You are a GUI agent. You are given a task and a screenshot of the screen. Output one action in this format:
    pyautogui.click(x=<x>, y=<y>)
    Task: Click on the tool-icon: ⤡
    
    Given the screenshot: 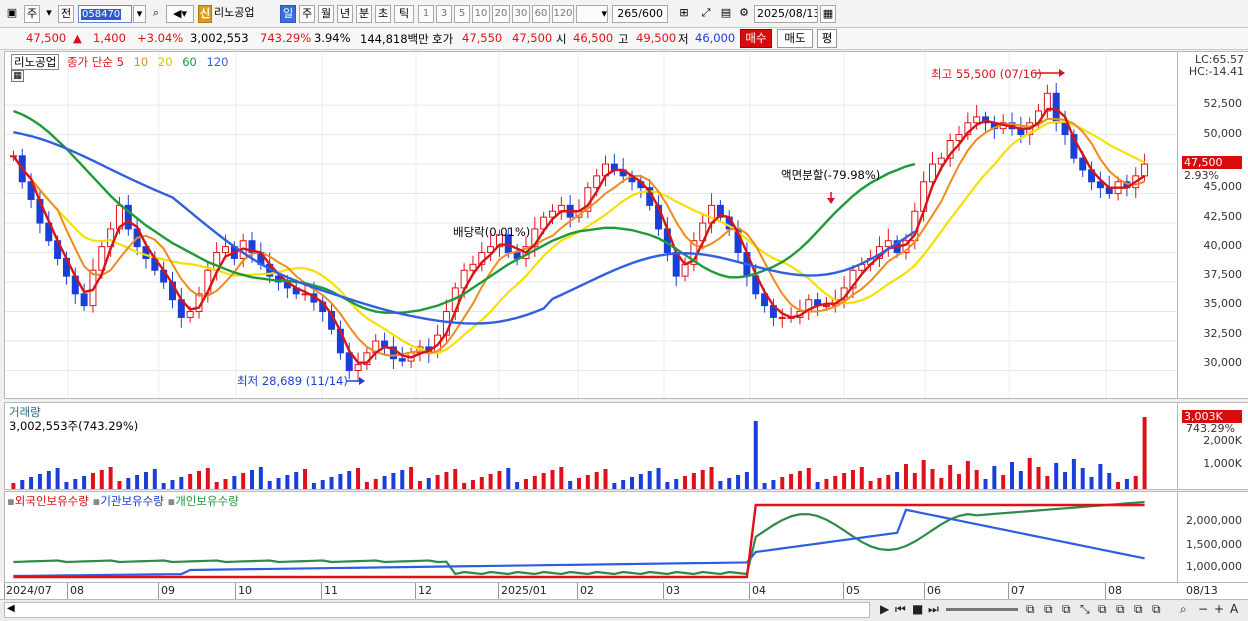 What is the action you would take?
    pyautogui.click(x=1085, y=610)
    